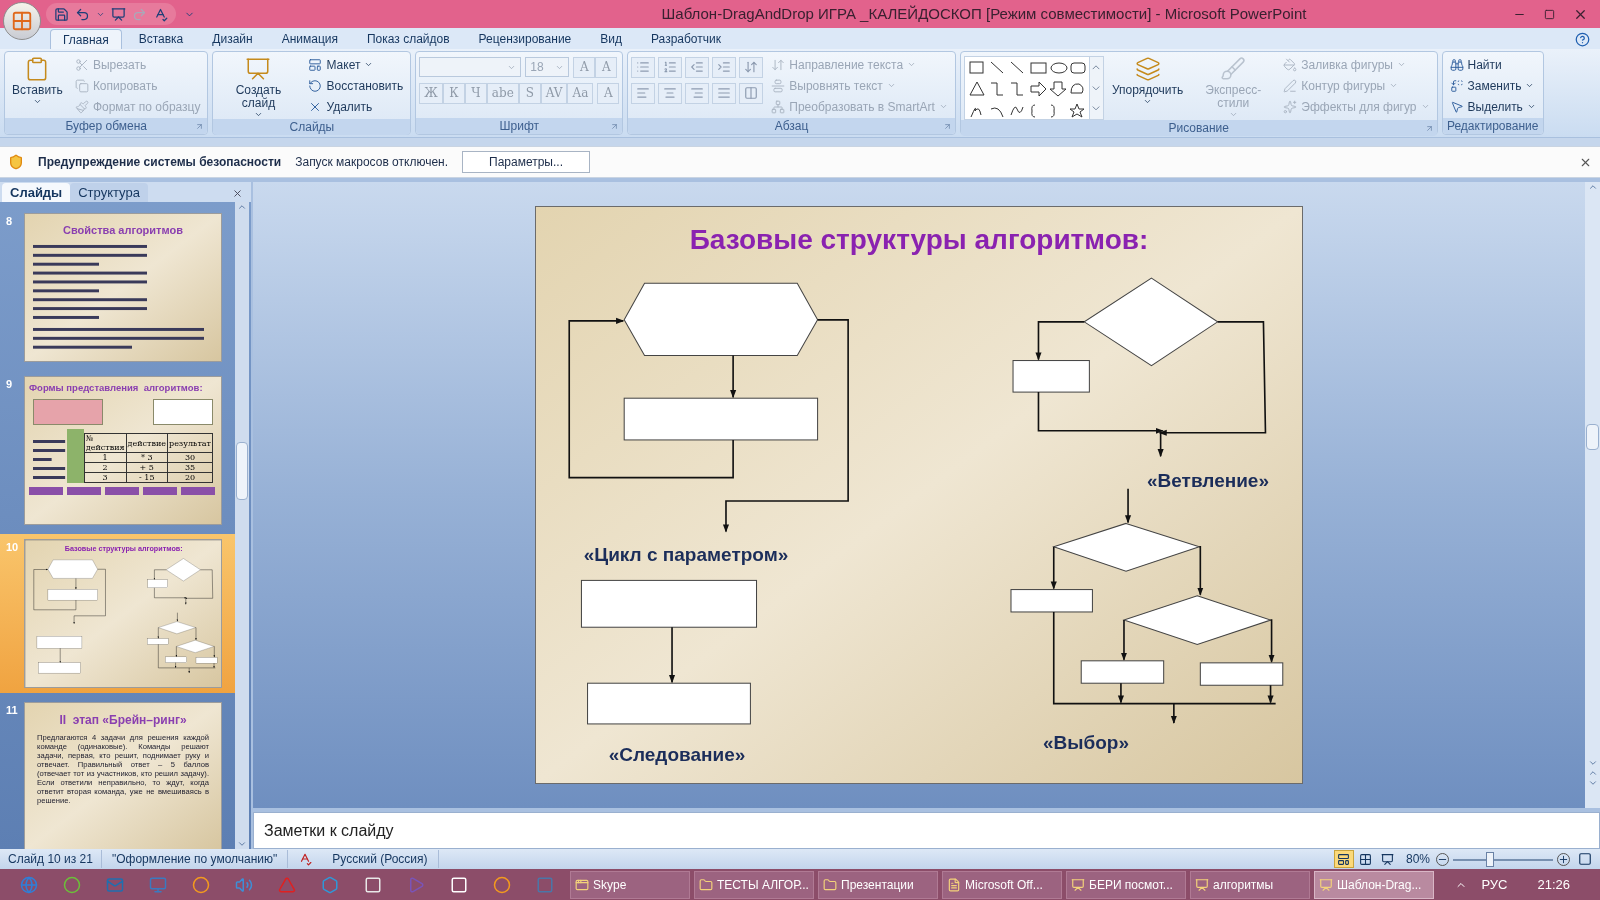 This screenshot has width=1600, height=900. What do you see at coordinates (1033, 88) in the screenshot?
I see `shapes-gallery` at bounding box center [1033, 88].